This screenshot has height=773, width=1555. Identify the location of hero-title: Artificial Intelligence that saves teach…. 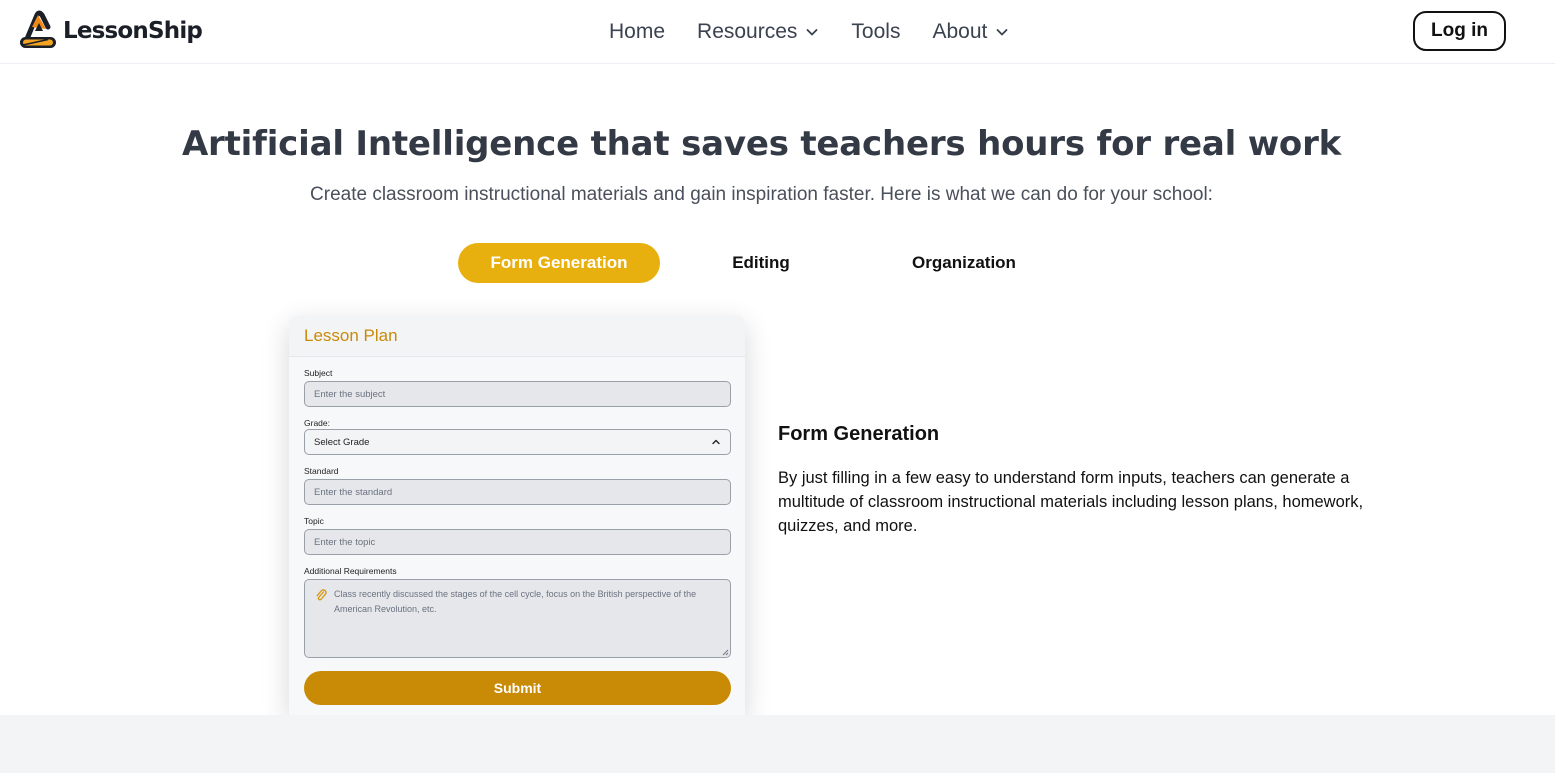
(761, 144).